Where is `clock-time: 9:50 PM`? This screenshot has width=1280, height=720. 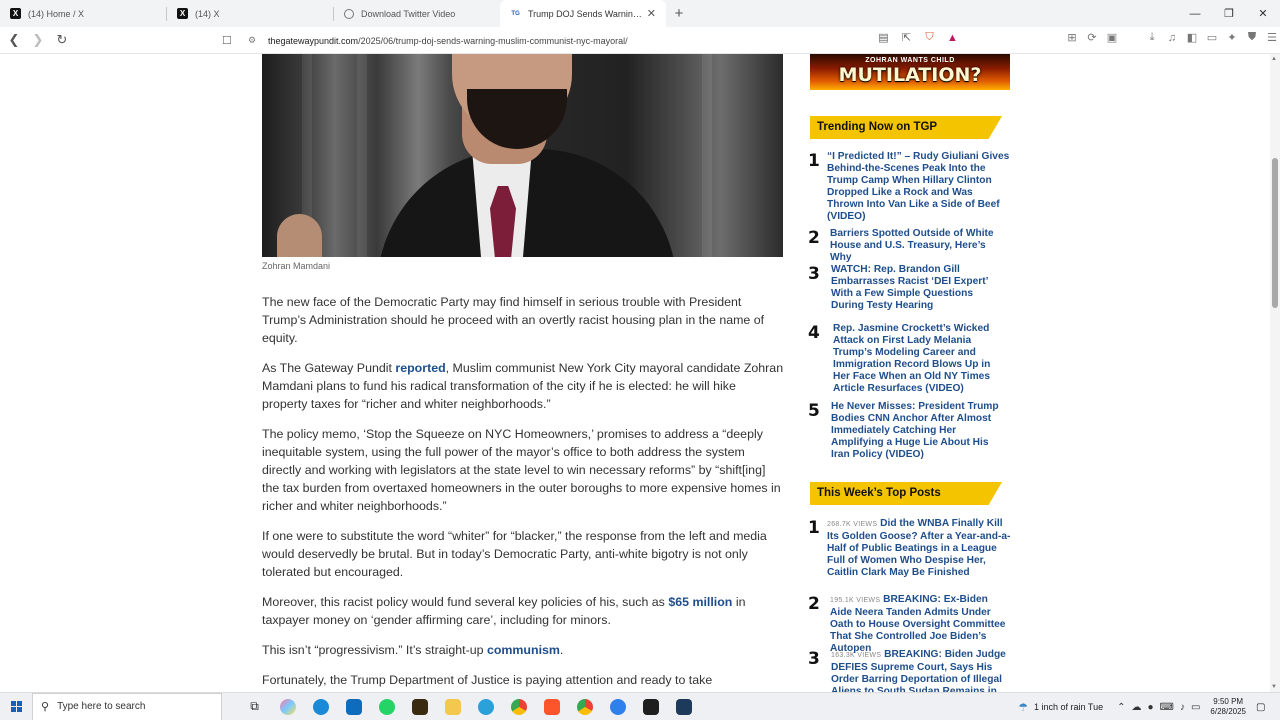
clock-time: 9:50 PM is located at coordinates (1228, 701).